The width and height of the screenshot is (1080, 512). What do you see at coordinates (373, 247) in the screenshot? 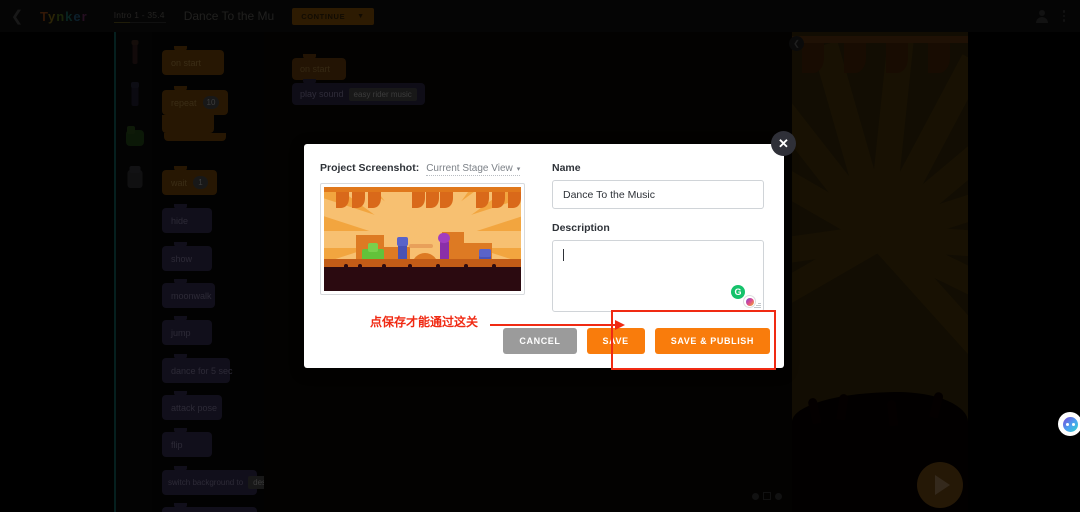
I see `character-dragon-head` at bounding box center [373, 247].